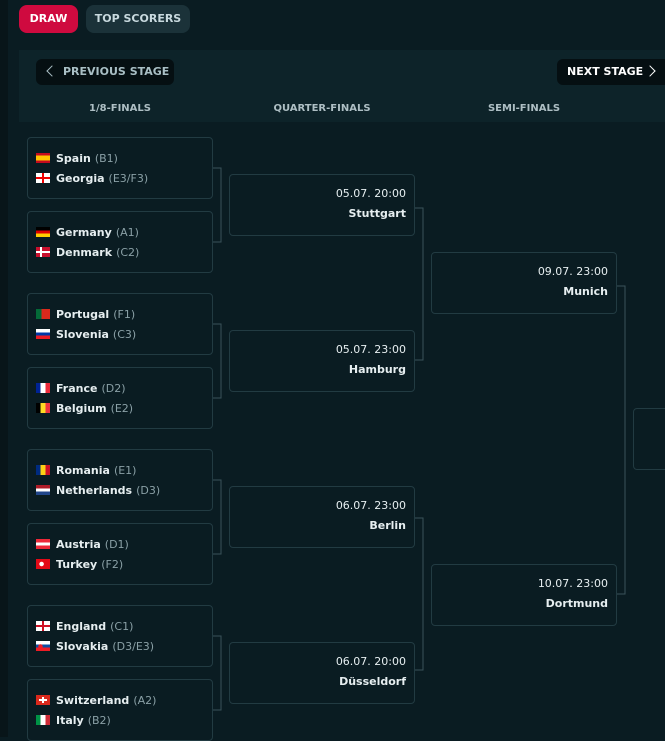 Image resolution: width=665 pixels, height=741 pixels. I want to click on quarter-final-card: 05.07. 20:00 Stuttgart, so click(322, 205).